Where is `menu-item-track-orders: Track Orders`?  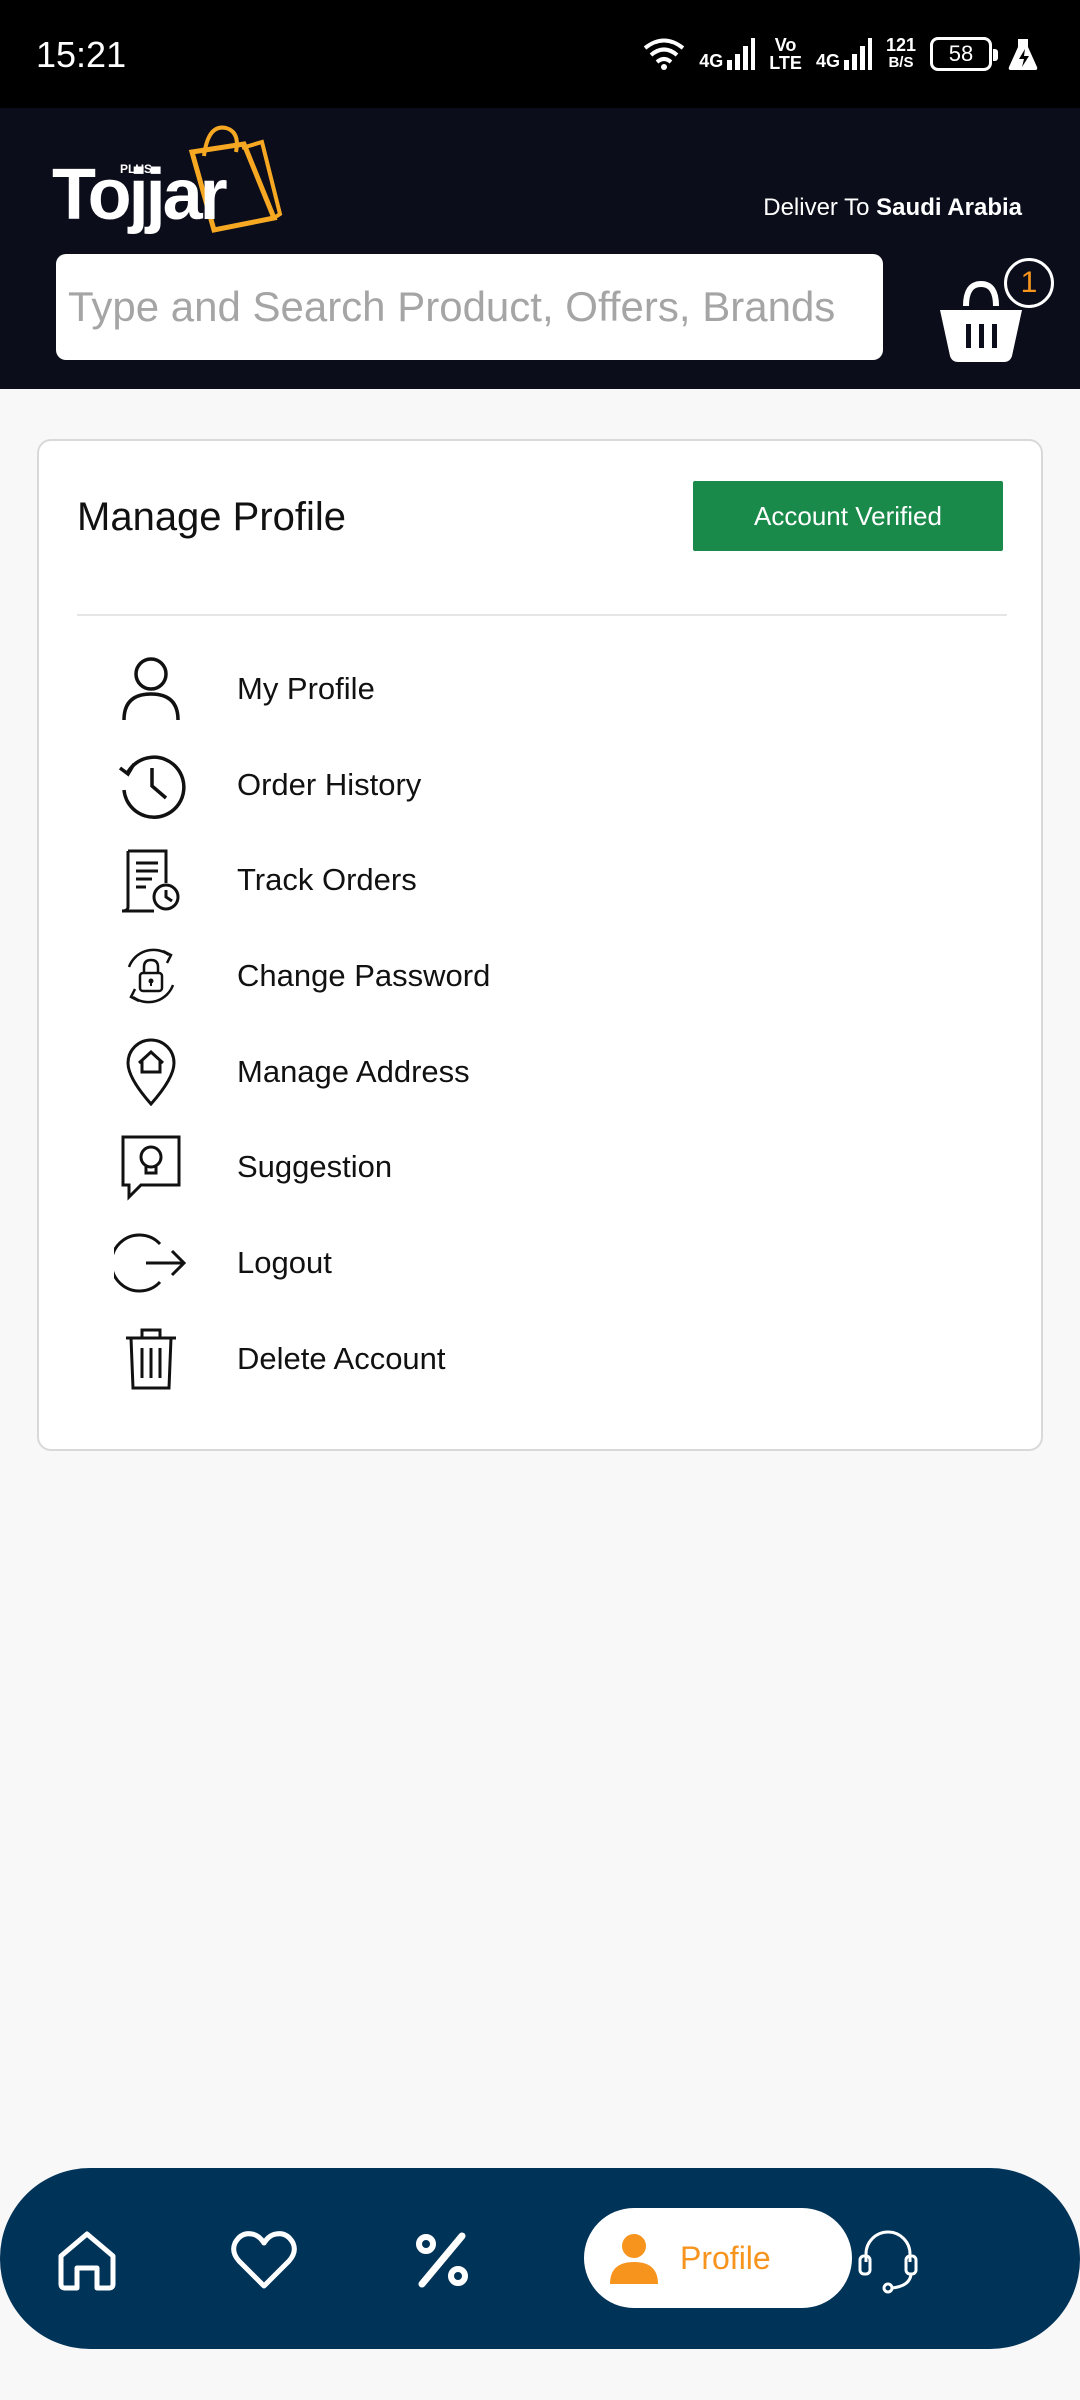 menu-item-track-orders: Track Orders is located at coordinates (541, 880).